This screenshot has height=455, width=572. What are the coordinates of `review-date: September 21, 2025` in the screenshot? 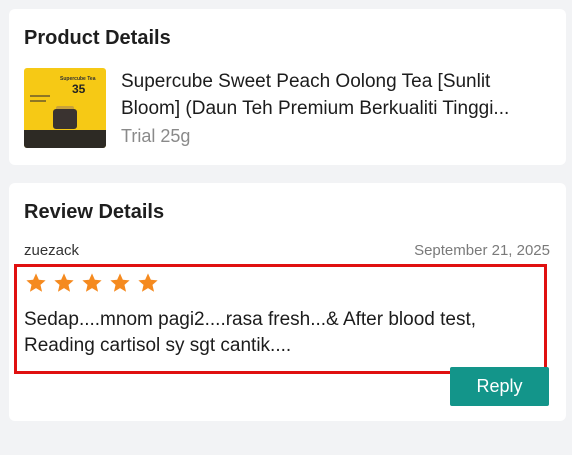 It's located at (482, 250).